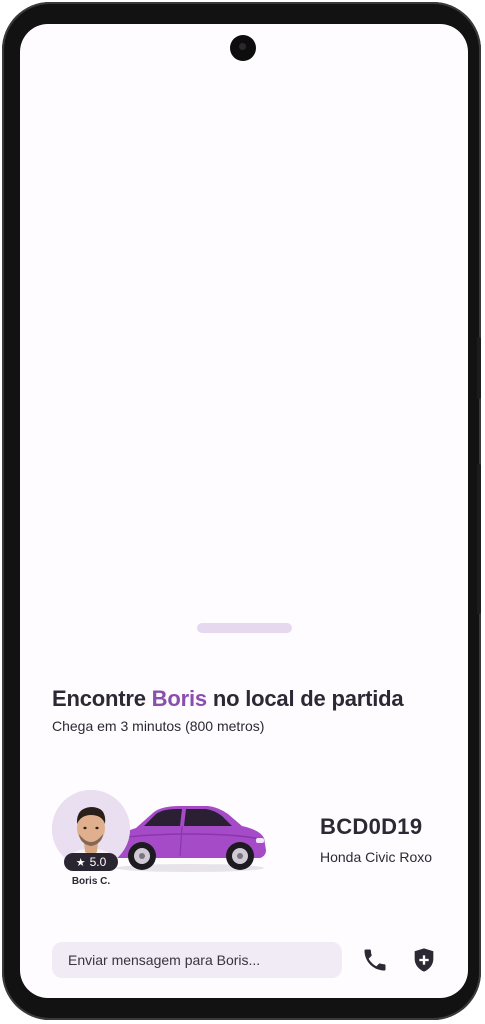 The width and height of the screenshot is (485, 1024). Describe the element at coordinates (197, 960) in the screenshot. I see `message-driver-input` at that location.